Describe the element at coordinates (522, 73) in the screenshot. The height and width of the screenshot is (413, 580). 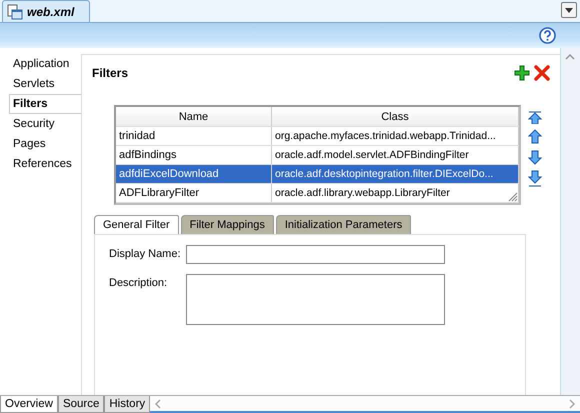
I see `add-icon` at that location.